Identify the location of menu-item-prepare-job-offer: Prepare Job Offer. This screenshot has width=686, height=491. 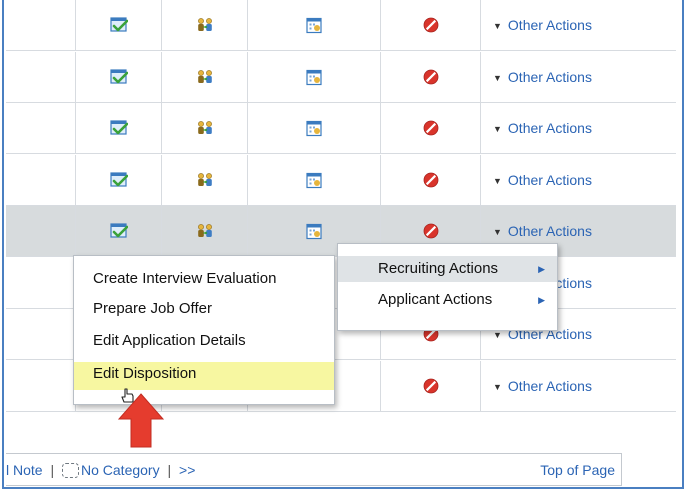
(204, 309).